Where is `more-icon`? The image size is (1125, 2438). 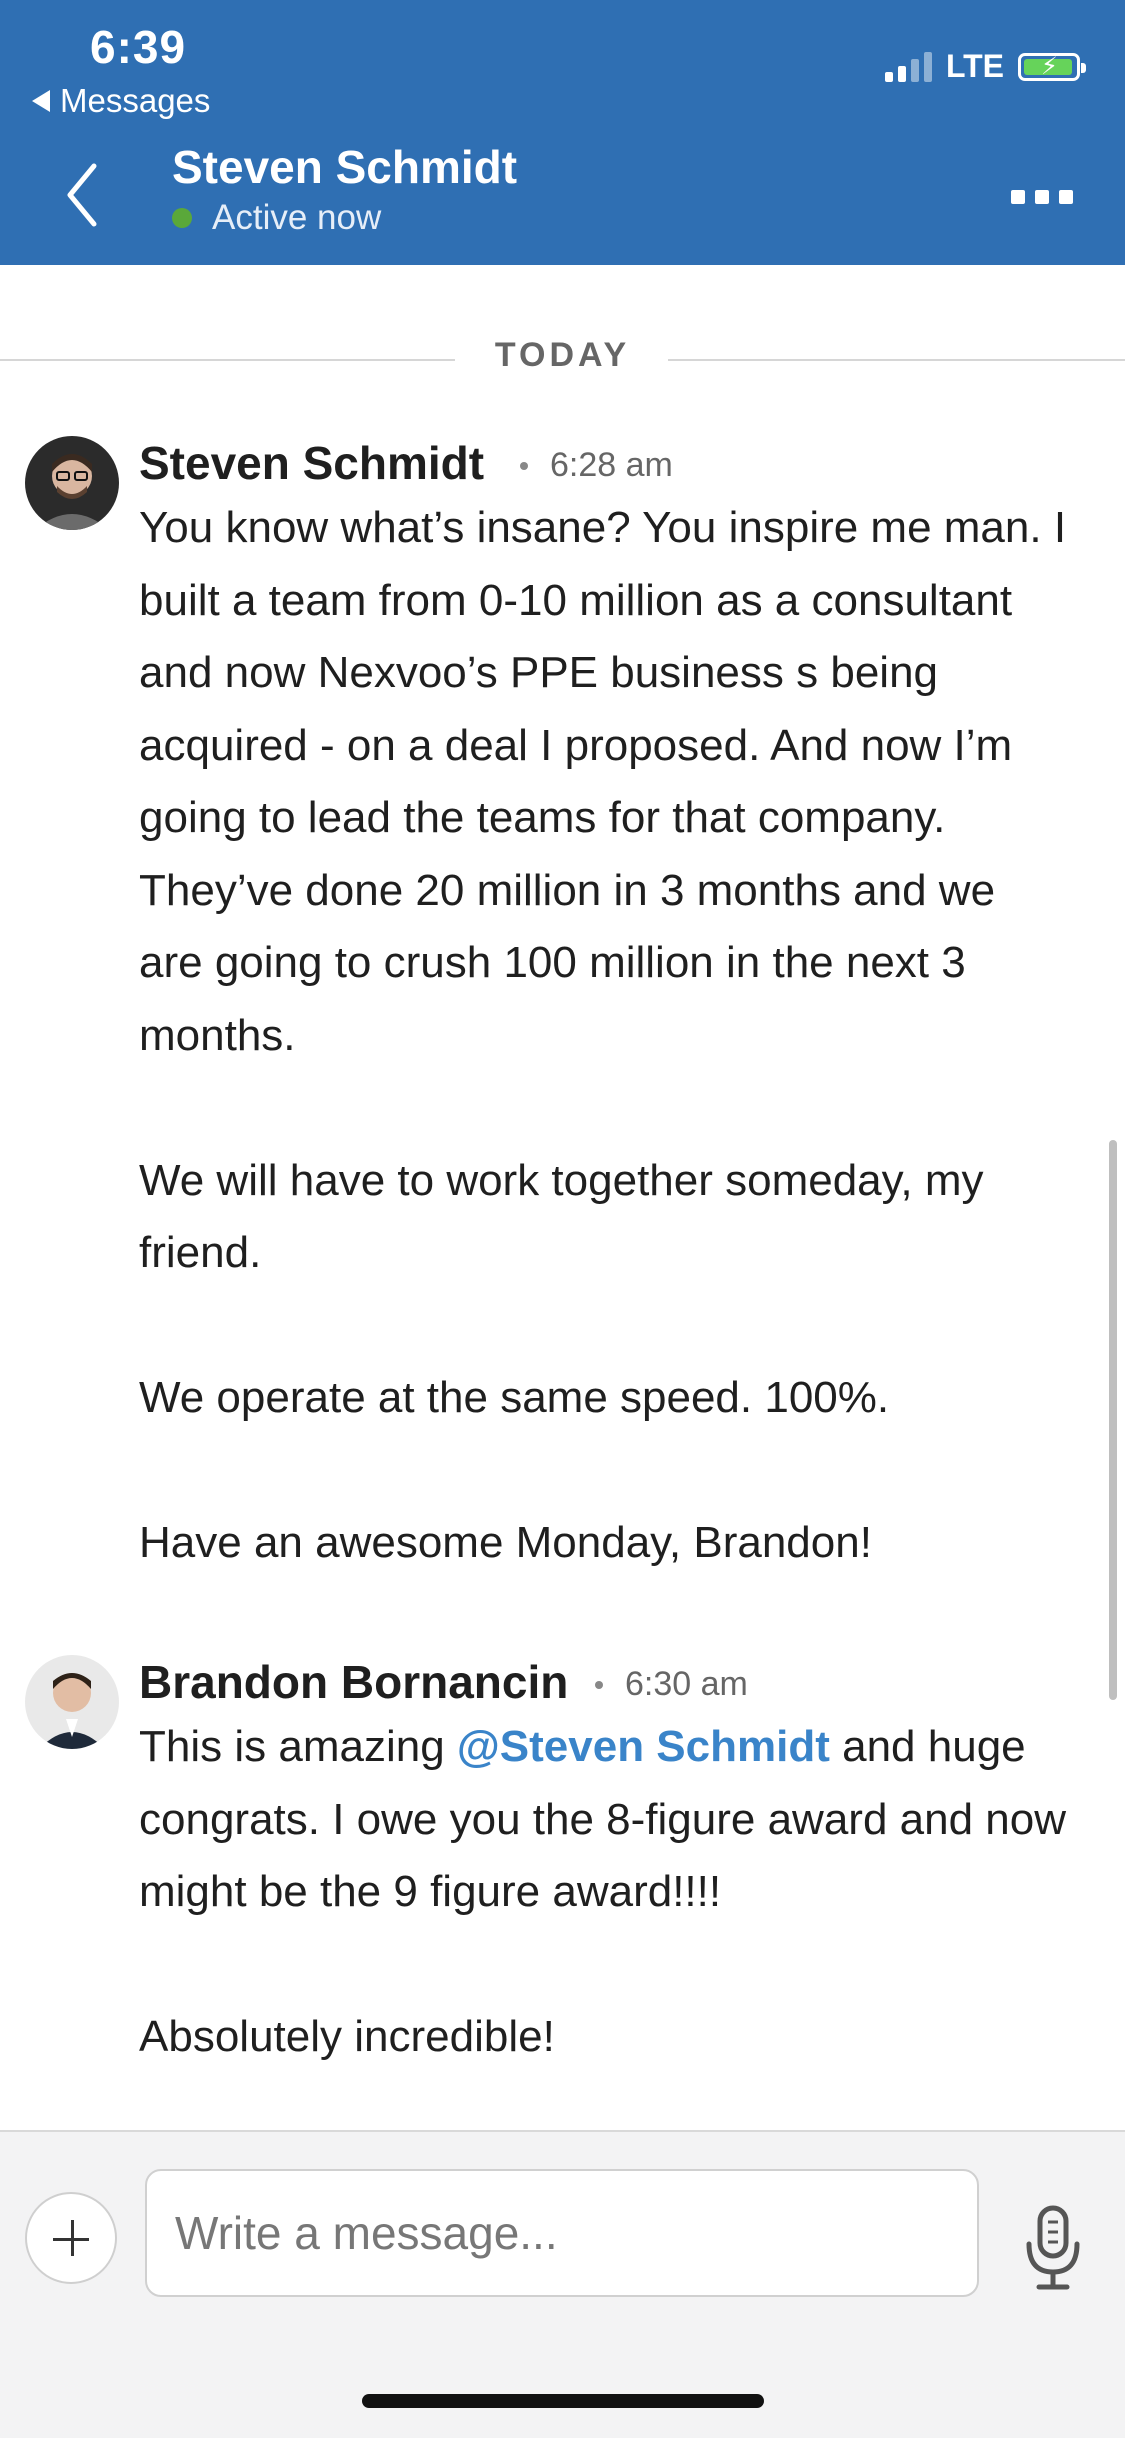
more-icon is located at coordinates (1042, 197).